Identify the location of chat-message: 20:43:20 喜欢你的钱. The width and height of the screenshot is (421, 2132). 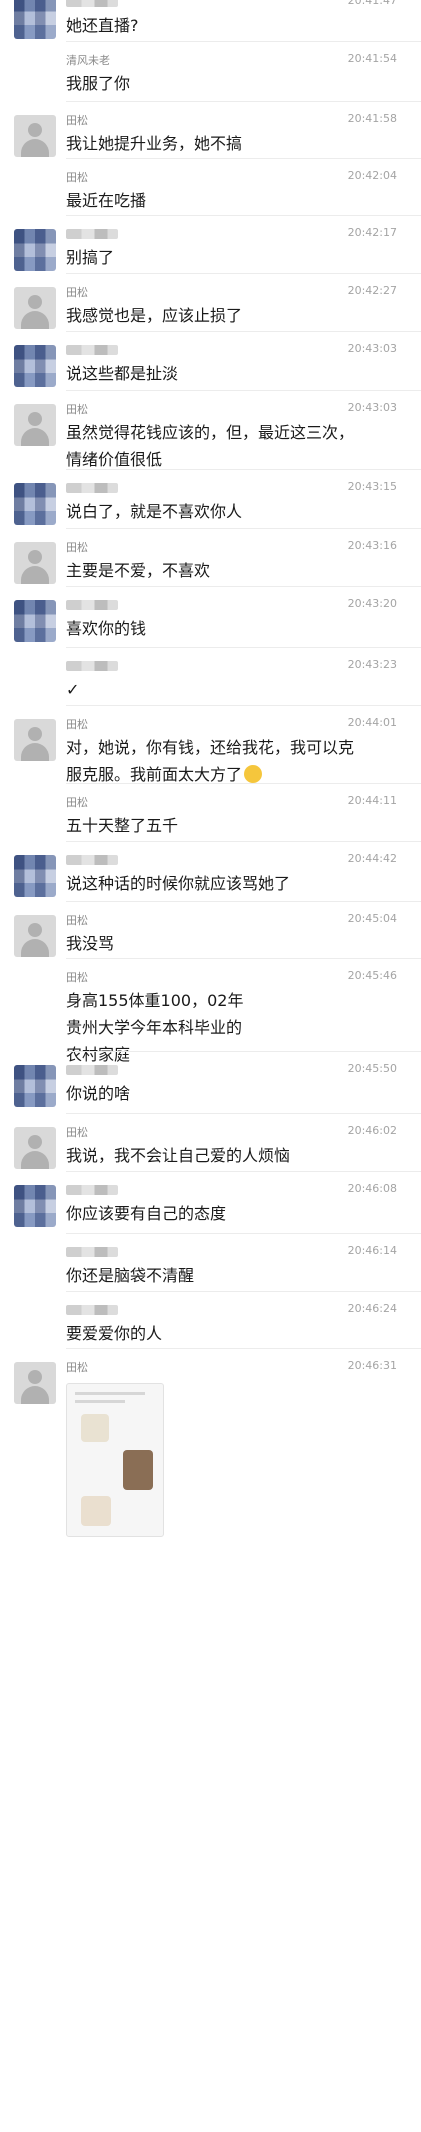
(210, 617).